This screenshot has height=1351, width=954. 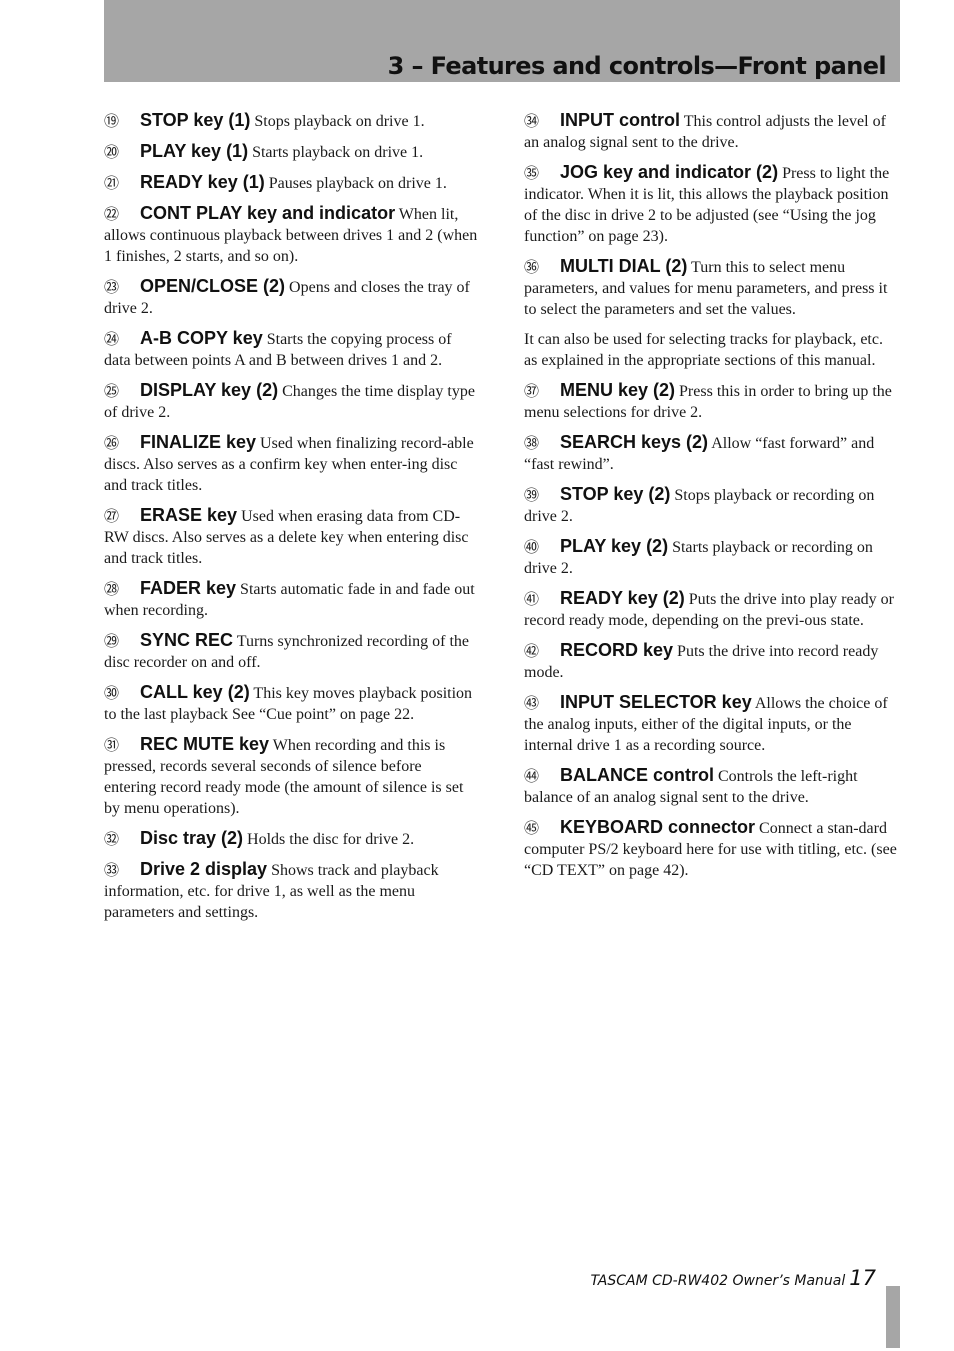 I want to click on item-term: STOP key (2), so click(x=615, y=494).